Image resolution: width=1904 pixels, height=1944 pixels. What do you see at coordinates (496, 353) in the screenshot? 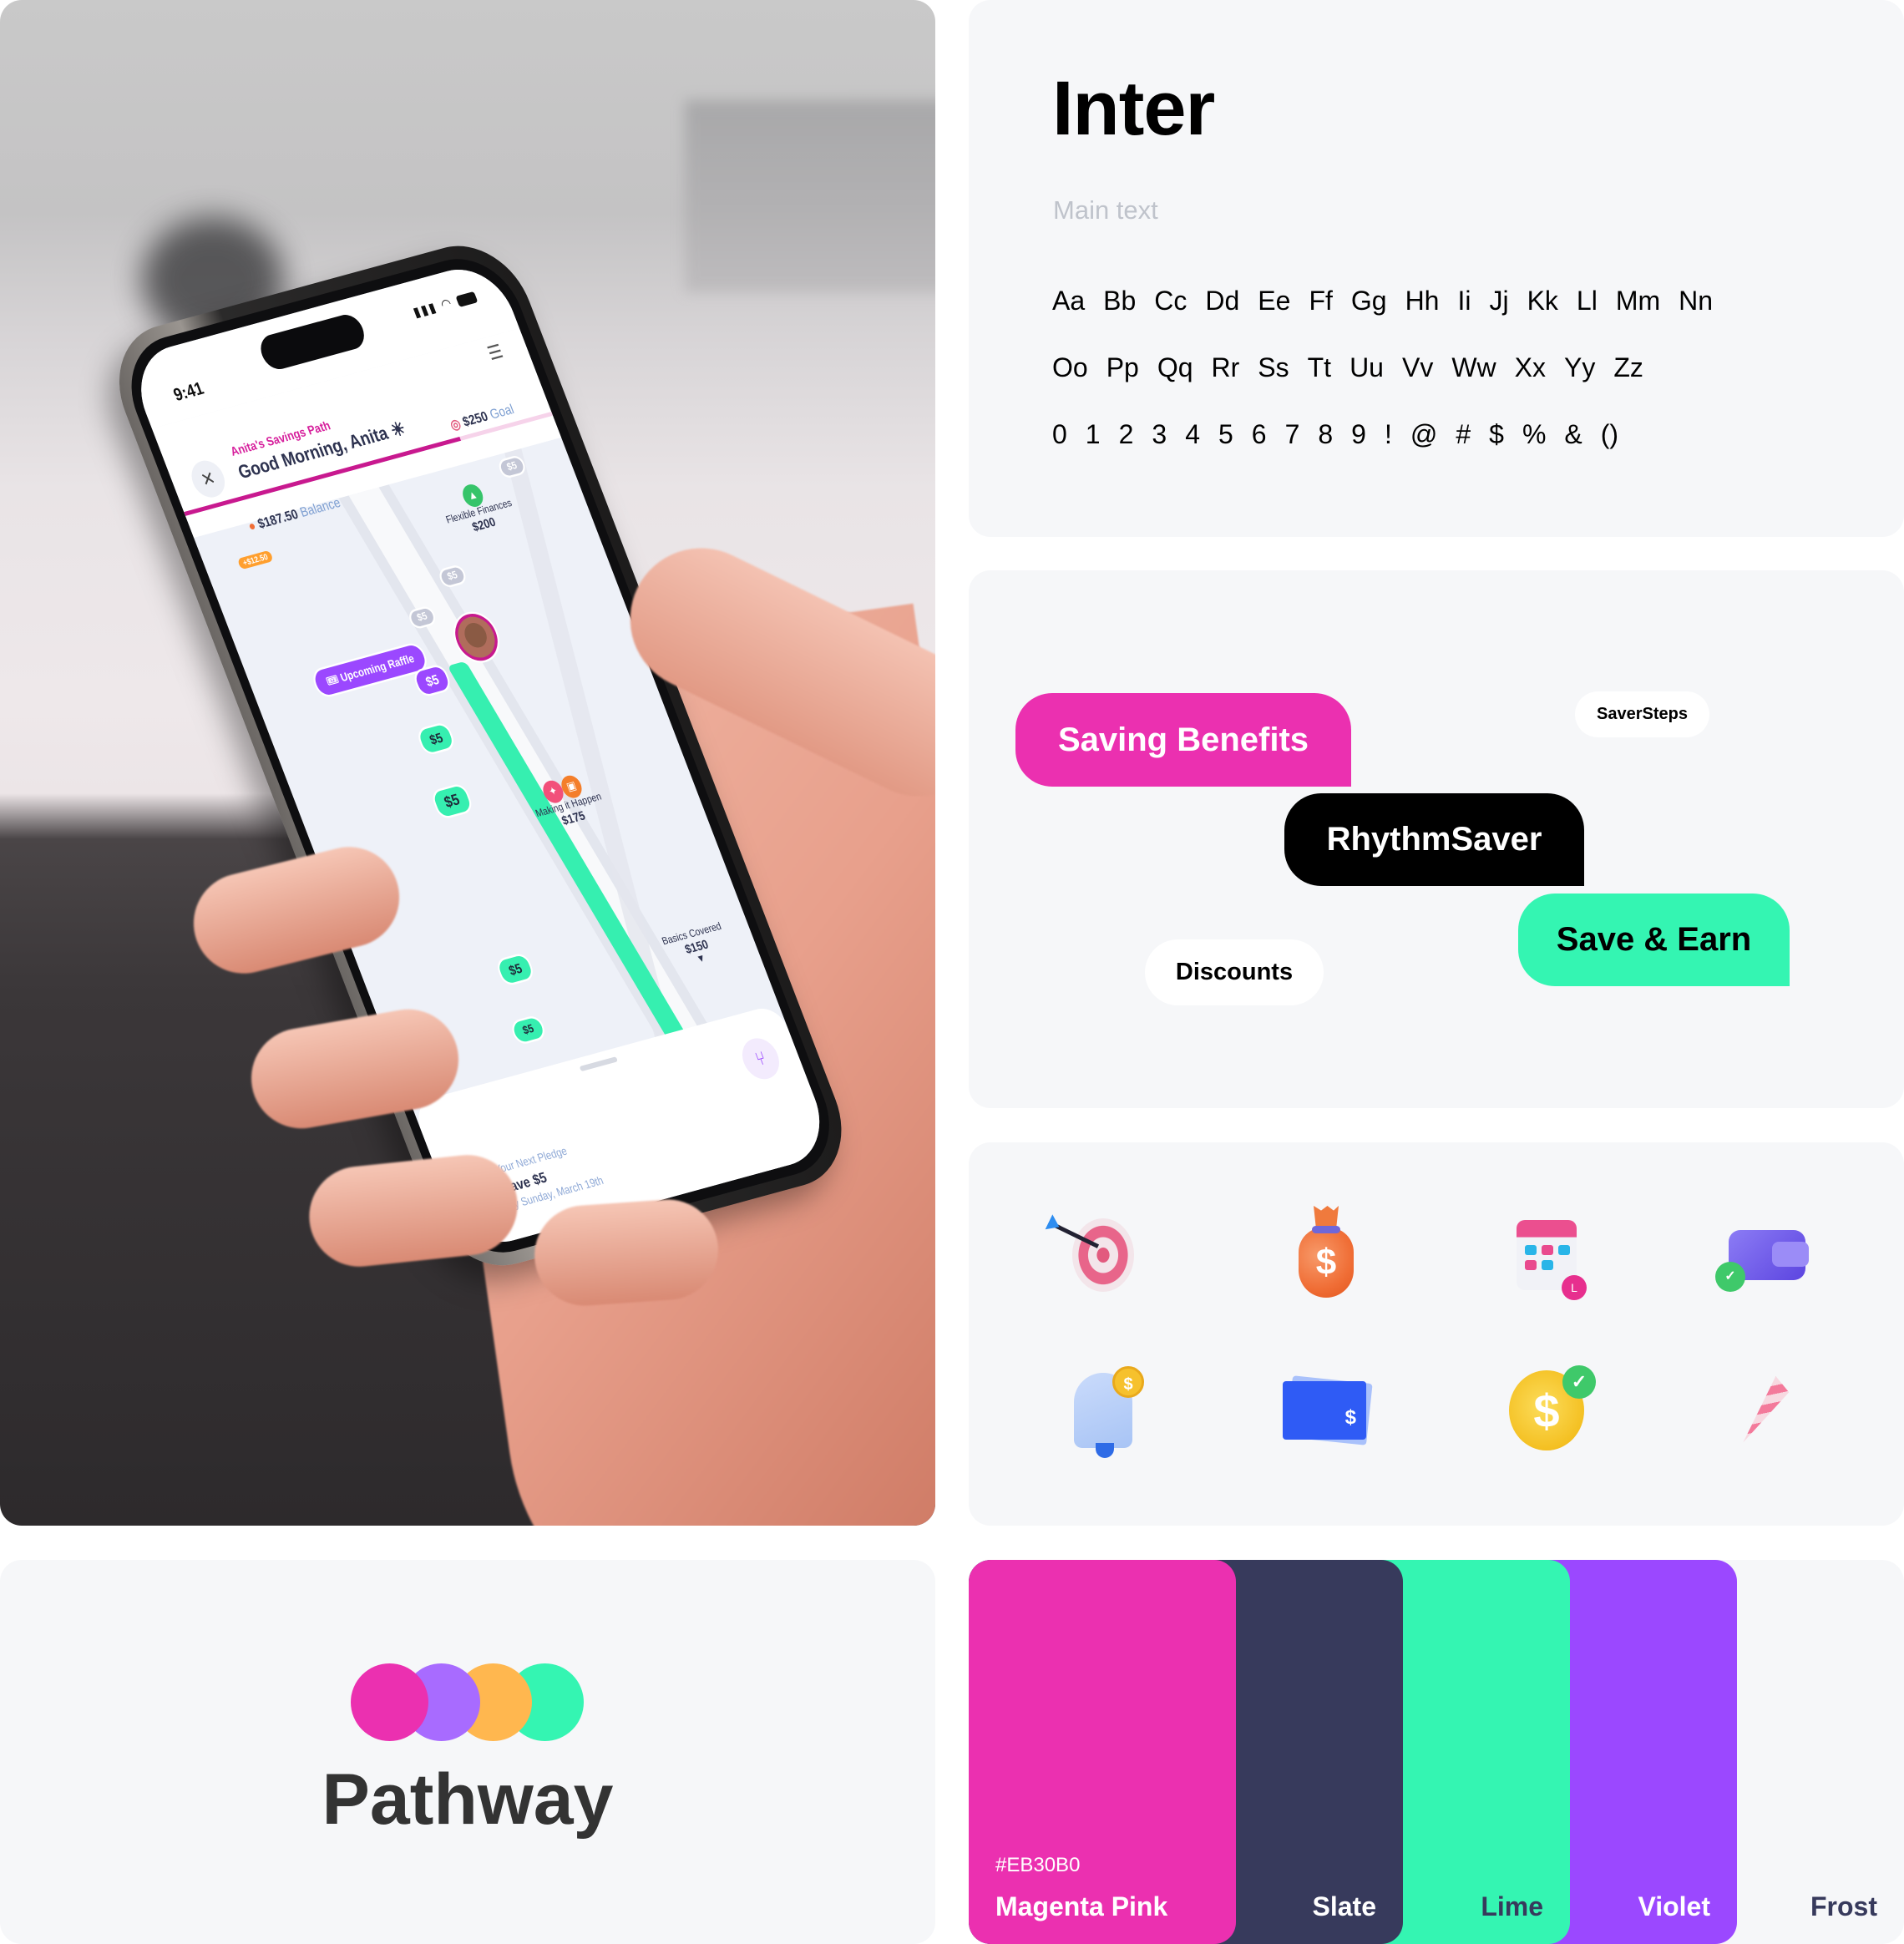
I see `sliders-icon: ☰` at bounding box center [496, 353].